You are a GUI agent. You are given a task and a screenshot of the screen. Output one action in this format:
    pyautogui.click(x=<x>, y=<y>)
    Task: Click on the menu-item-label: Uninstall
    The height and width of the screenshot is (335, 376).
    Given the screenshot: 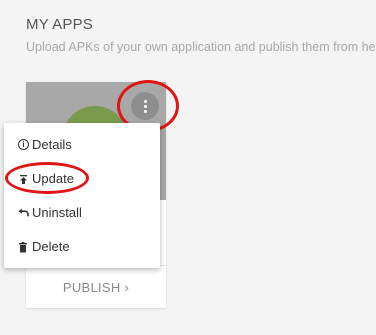 What is the action you would take?
    pyautogui.click(x=57, y=212)
    